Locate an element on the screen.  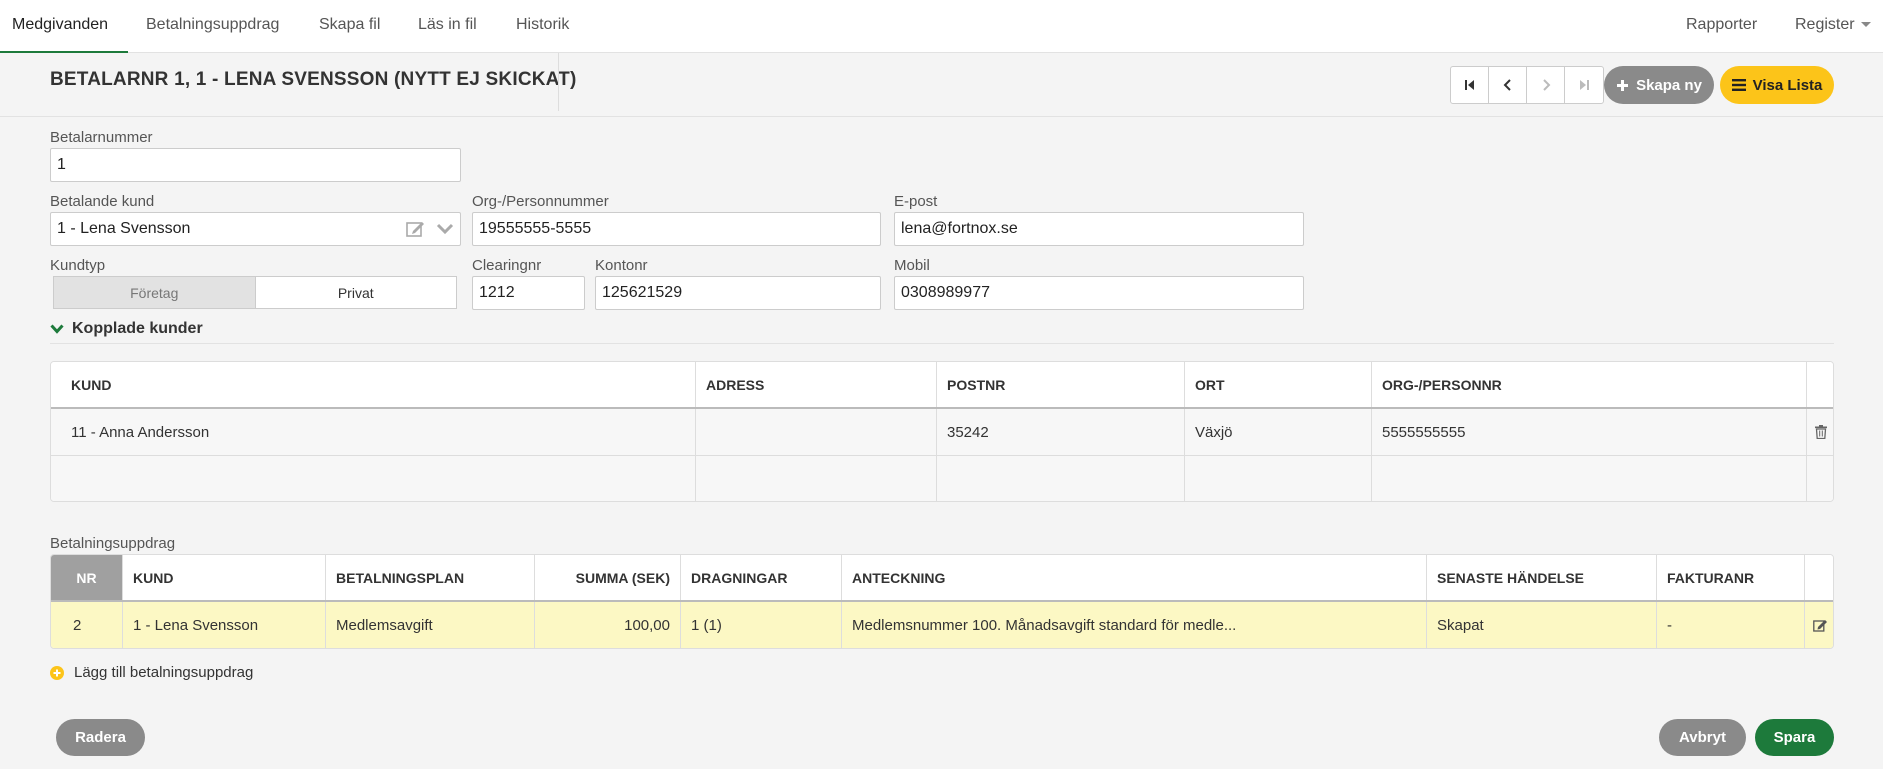
tab-historik: Historik is located at coordinates (542, 26).